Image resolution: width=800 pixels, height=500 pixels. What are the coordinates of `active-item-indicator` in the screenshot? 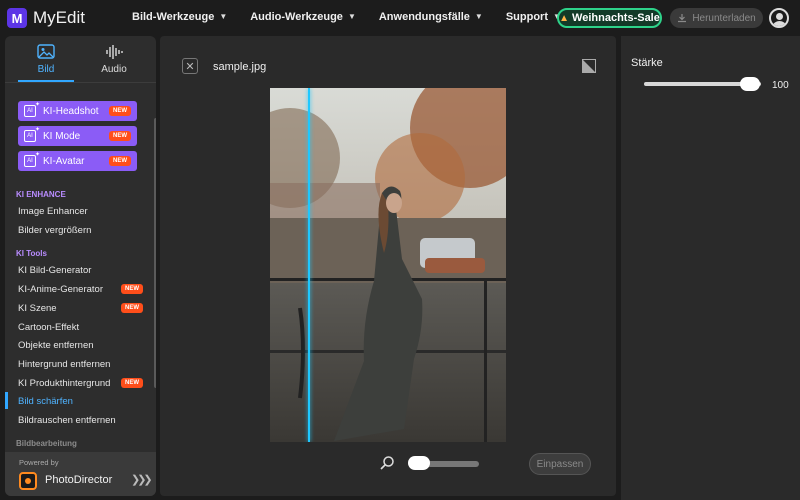 It's located at (6, 400).